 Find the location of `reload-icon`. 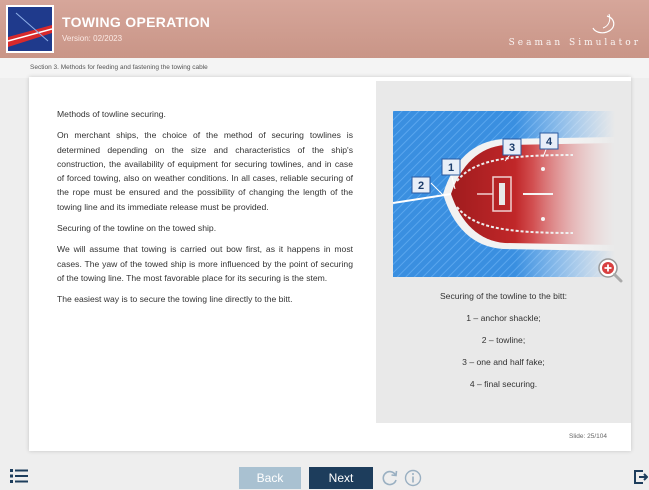

reload-icon is located at coordinates (390, 478).